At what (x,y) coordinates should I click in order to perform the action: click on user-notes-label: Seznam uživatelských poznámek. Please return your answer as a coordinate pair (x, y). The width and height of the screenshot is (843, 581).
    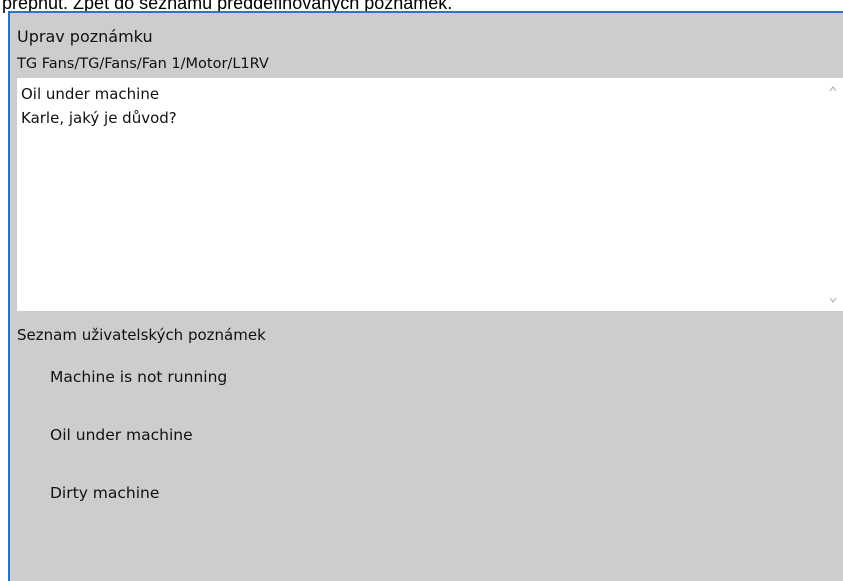
    Looking at the image, I should click on (141, 335).